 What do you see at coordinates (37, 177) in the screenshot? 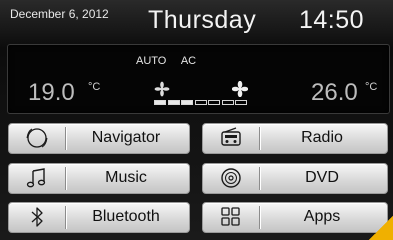
I see `music-note-icon` at bounding box center [37, 177].